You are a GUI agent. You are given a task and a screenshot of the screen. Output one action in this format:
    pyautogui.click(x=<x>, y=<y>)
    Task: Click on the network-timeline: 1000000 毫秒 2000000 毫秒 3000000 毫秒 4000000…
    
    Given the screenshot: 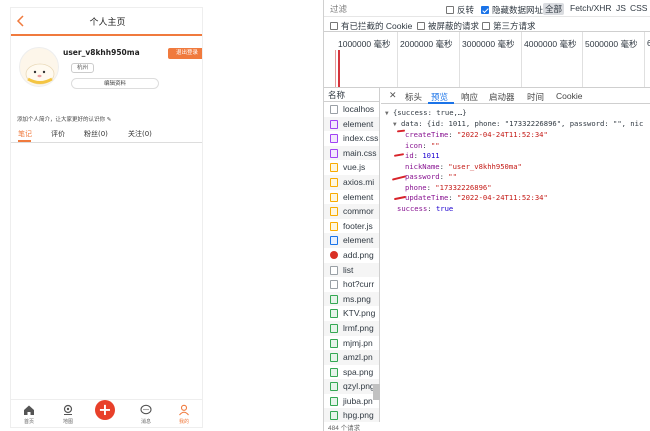 What is the action you would take?
    pyautogui.click(x=487, y=60)
    